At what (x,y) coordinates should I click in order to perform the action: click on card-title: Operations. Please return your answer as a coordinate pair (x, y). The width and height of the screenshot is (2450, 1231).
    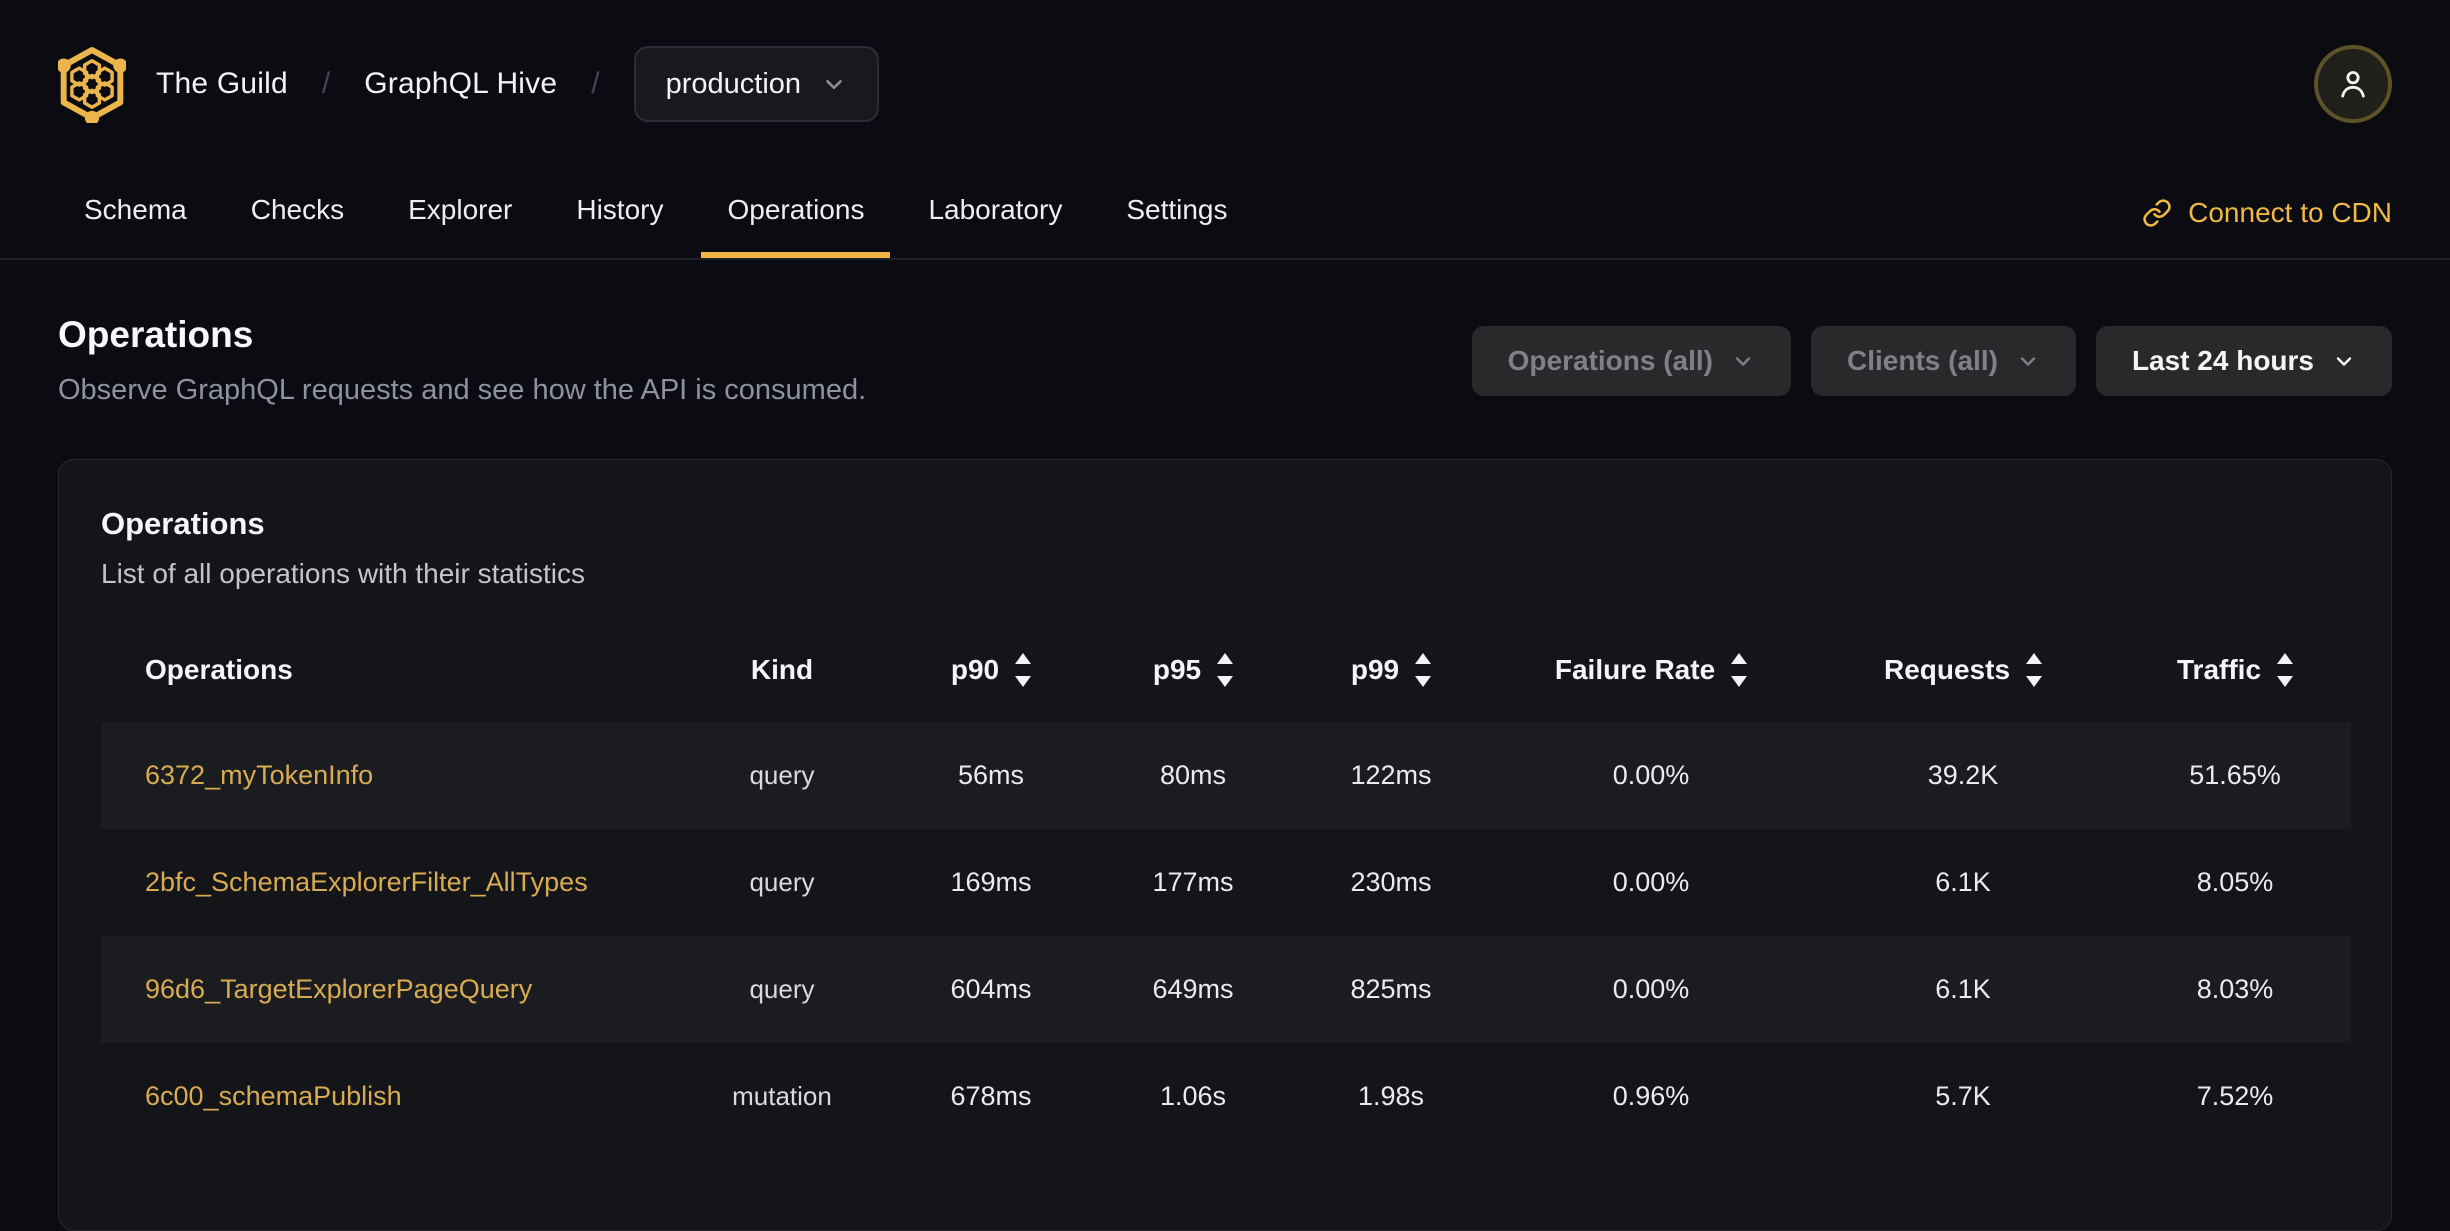
    Looking at the image, I should click on (183, 523).